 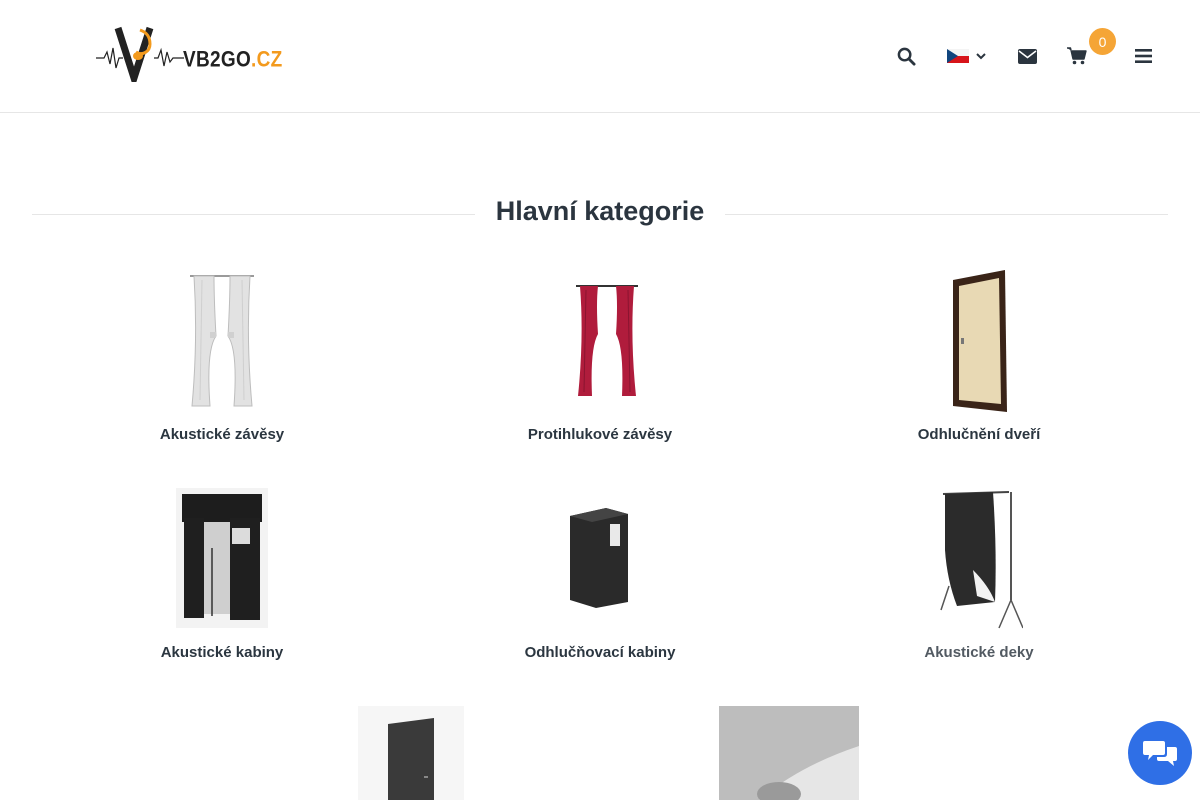 I want to click on cart-icon, so click(x=1077, y=56).